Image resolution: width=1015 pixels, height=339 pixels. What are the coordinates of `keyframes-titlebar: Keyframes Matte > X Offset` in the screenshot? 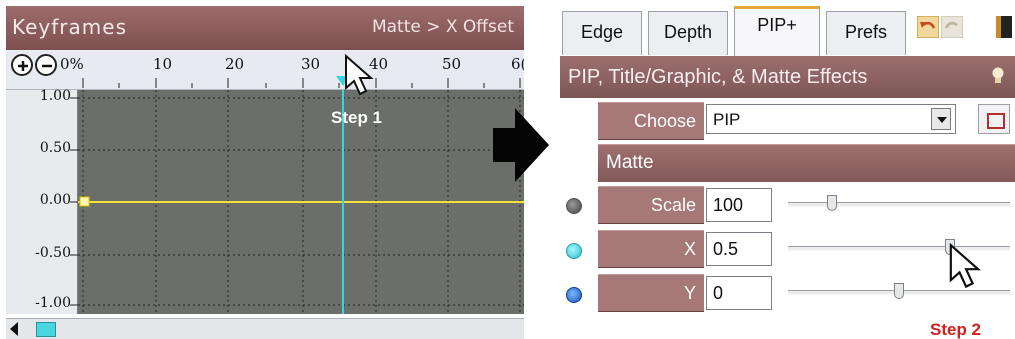 It's located at (265, 28).